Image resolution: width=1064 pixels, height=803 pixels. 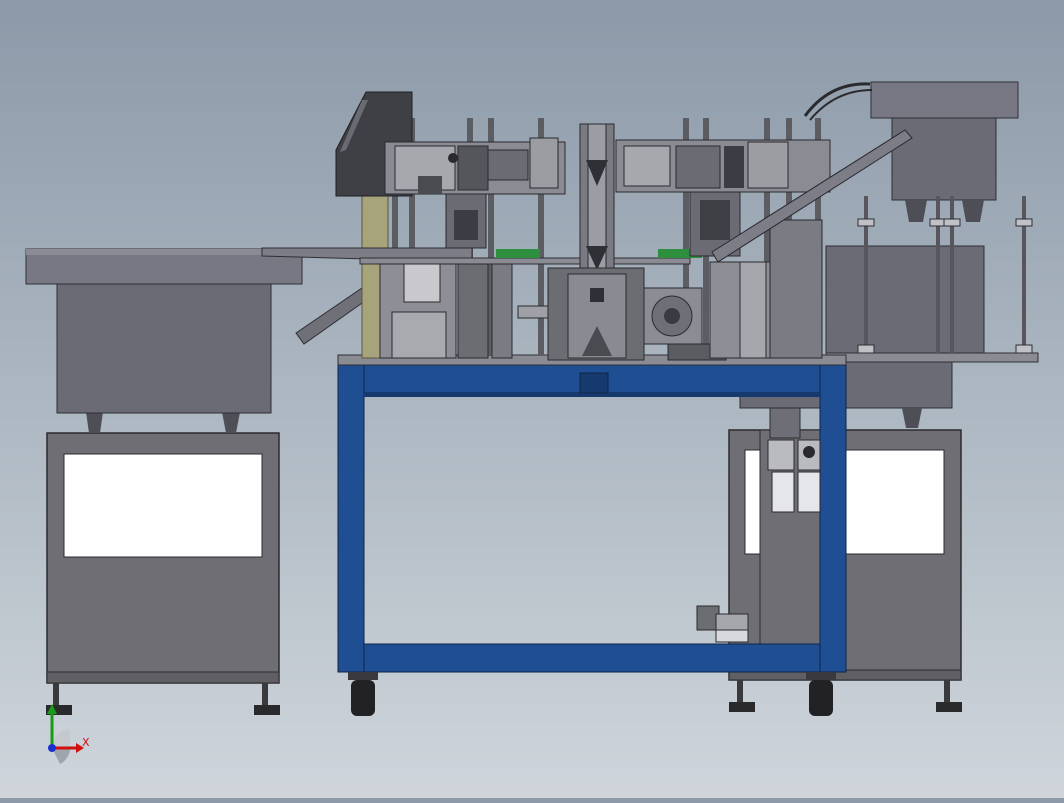 What do you see at coordinates (164, 340) in the screenshot?
I see `left-vibratory-bowl` at bounding box center [164, 340].